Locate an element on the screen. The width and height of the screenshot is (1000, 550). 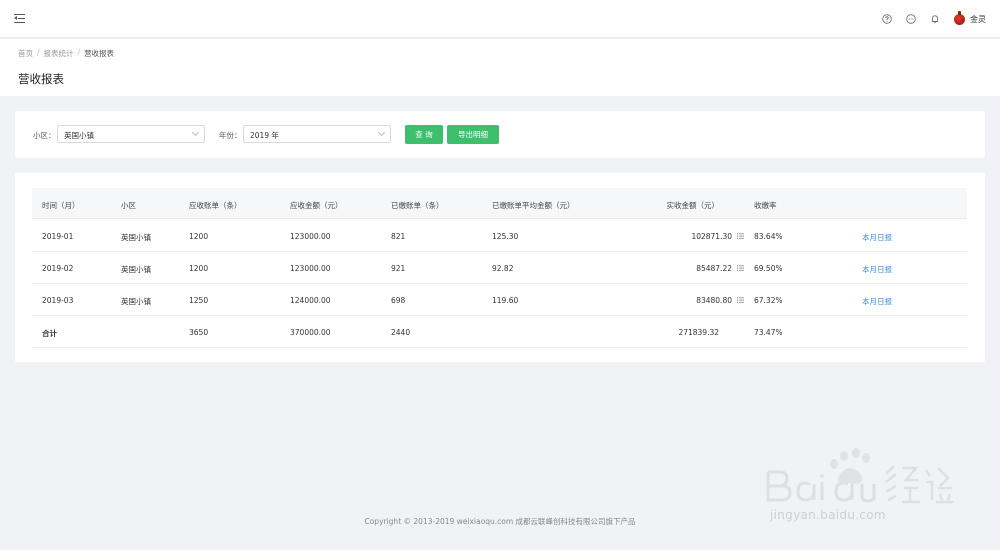
cell-avg-paid: 92.82 is located at coordinates (503, 268).